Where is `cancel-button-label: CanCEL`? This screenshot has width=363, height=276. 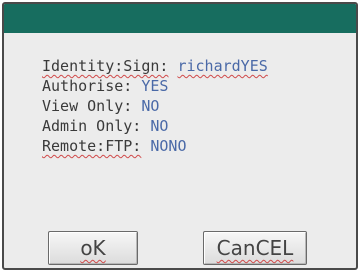
cancel-button-label: CanCEL is located at coordinates (255, 248).